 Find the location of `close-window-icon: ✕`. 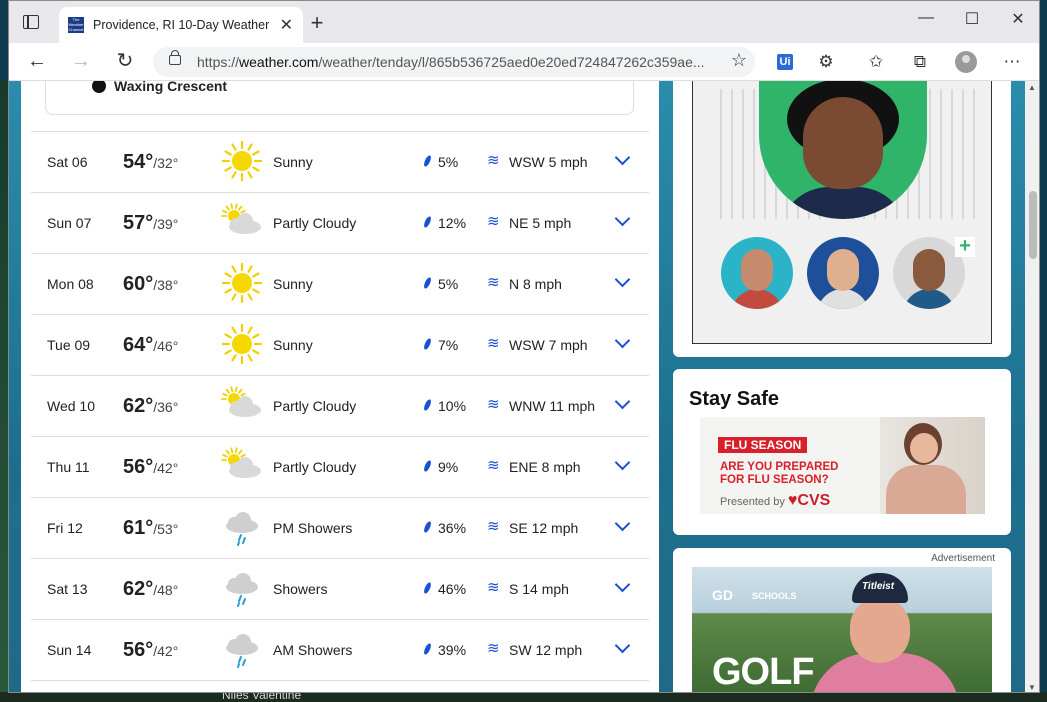

close-window-icon: ✕ is located at coordinates (1017, 19).